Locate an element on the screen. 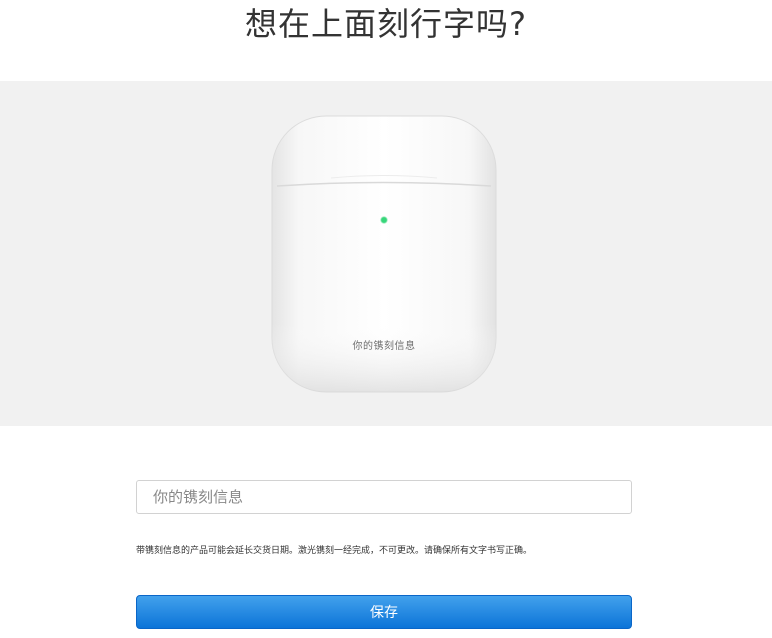 The image size is (772, 638). engraving-input is located at coordinates (384, 497).